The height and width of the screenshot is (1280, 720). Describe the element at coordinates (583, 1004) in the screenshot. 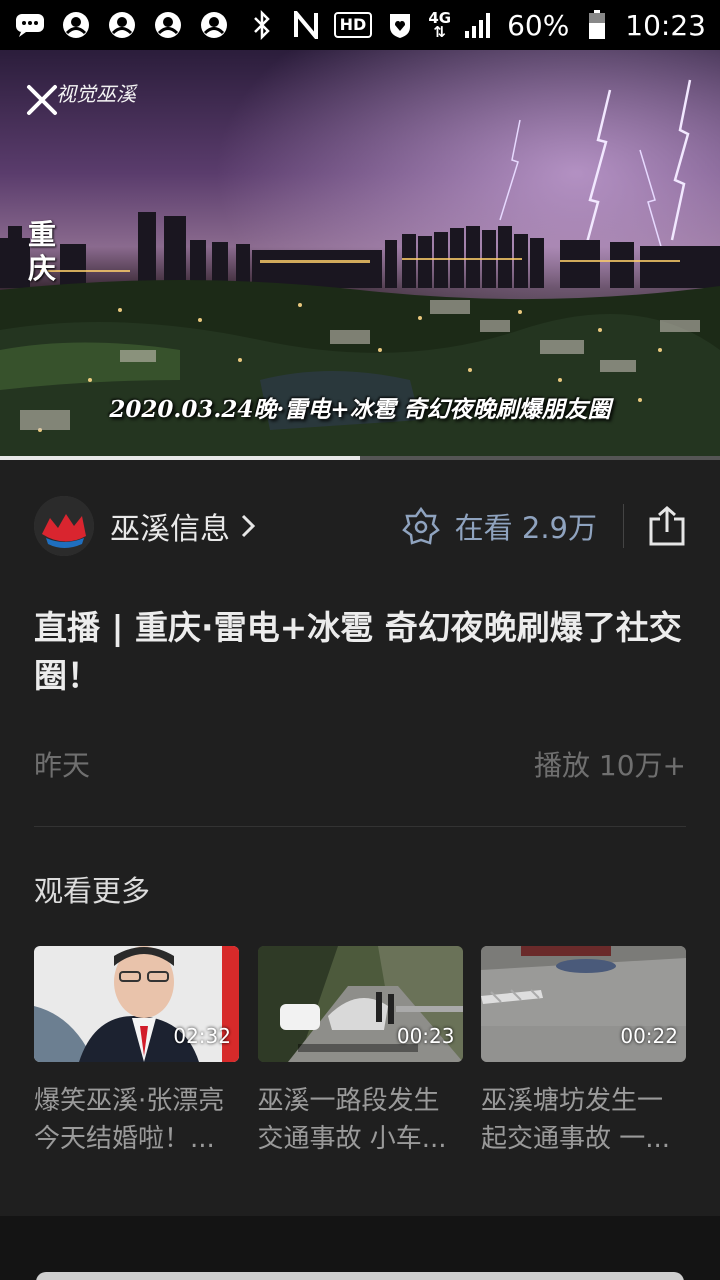

I see `video-thumbnail: 00:22` at that location.